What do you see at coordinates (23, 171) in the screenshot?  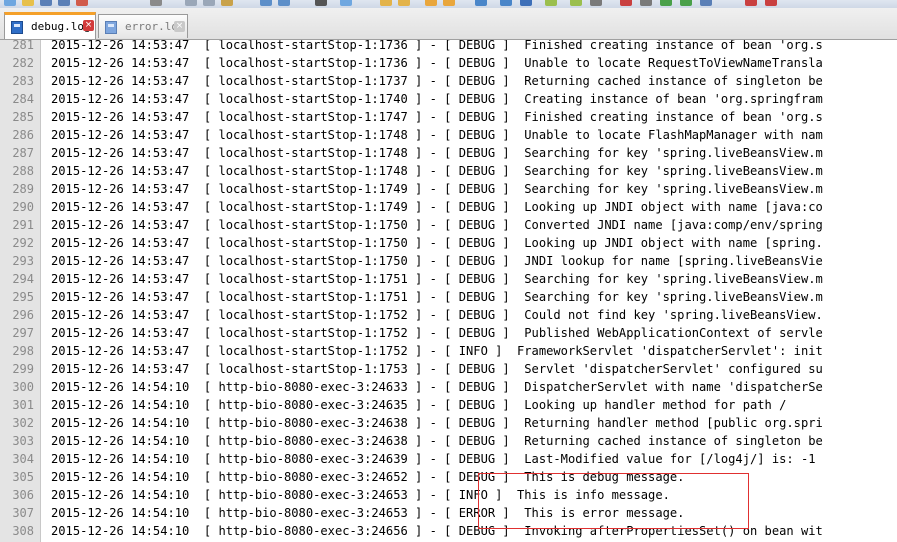 I see `line-number: 288` at bounding box center [23, 171].